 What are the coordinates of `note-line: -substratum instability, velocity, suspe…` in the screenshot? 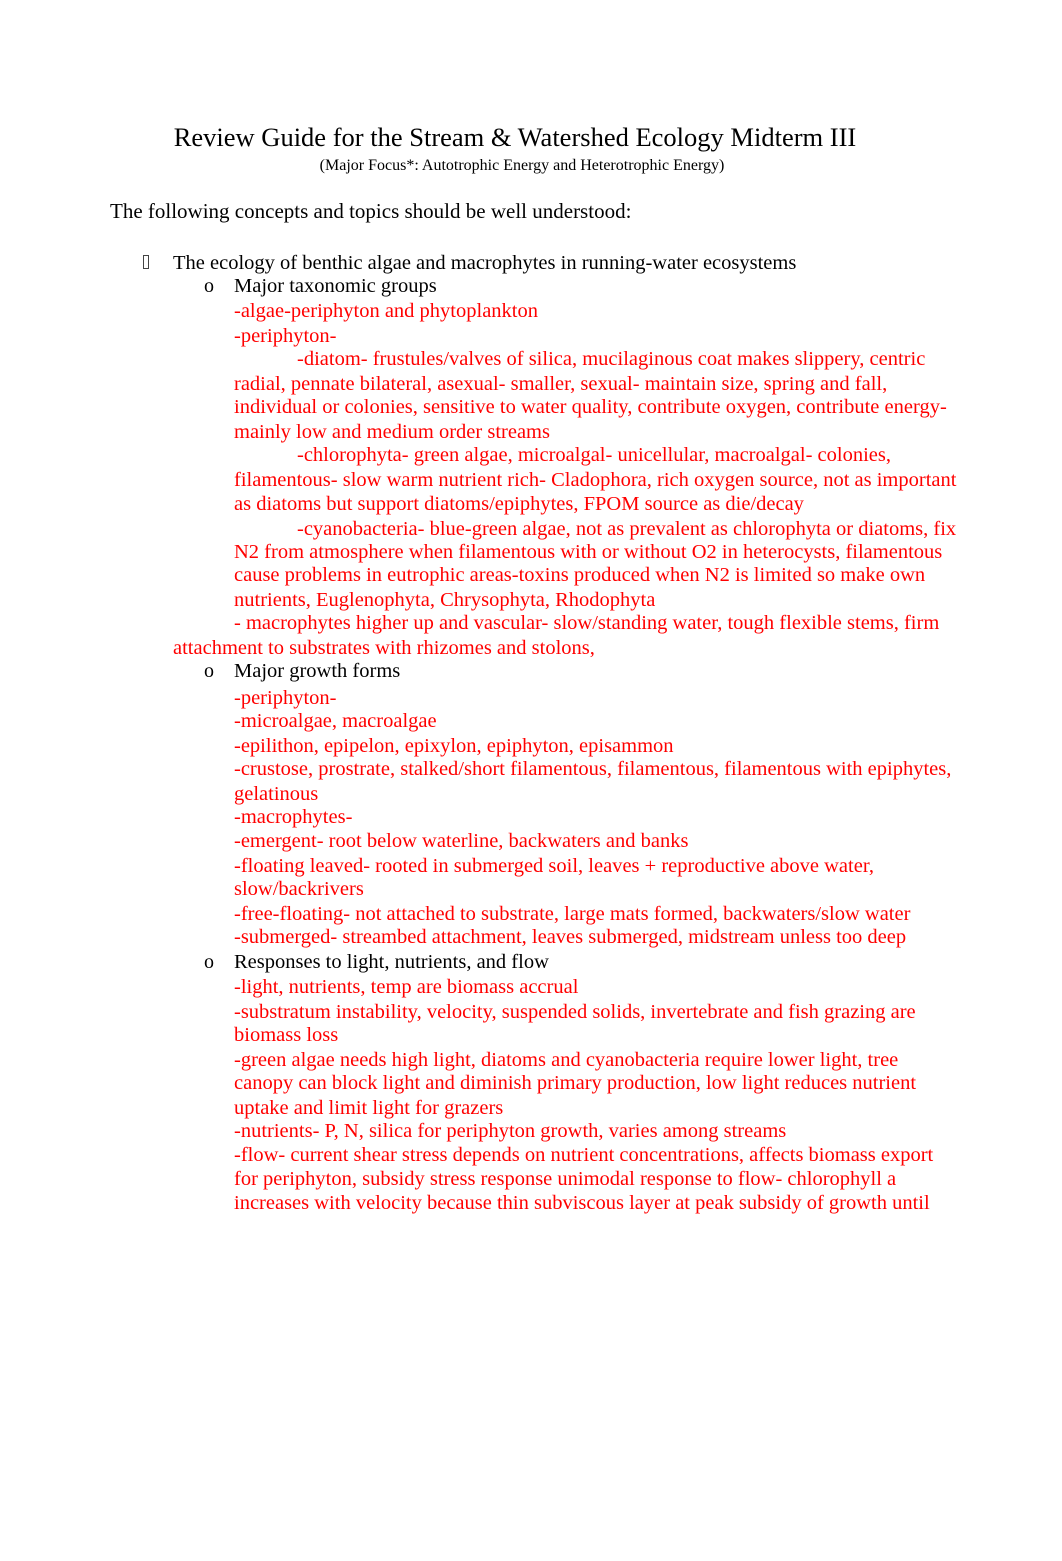 It's located at (575, 1012).